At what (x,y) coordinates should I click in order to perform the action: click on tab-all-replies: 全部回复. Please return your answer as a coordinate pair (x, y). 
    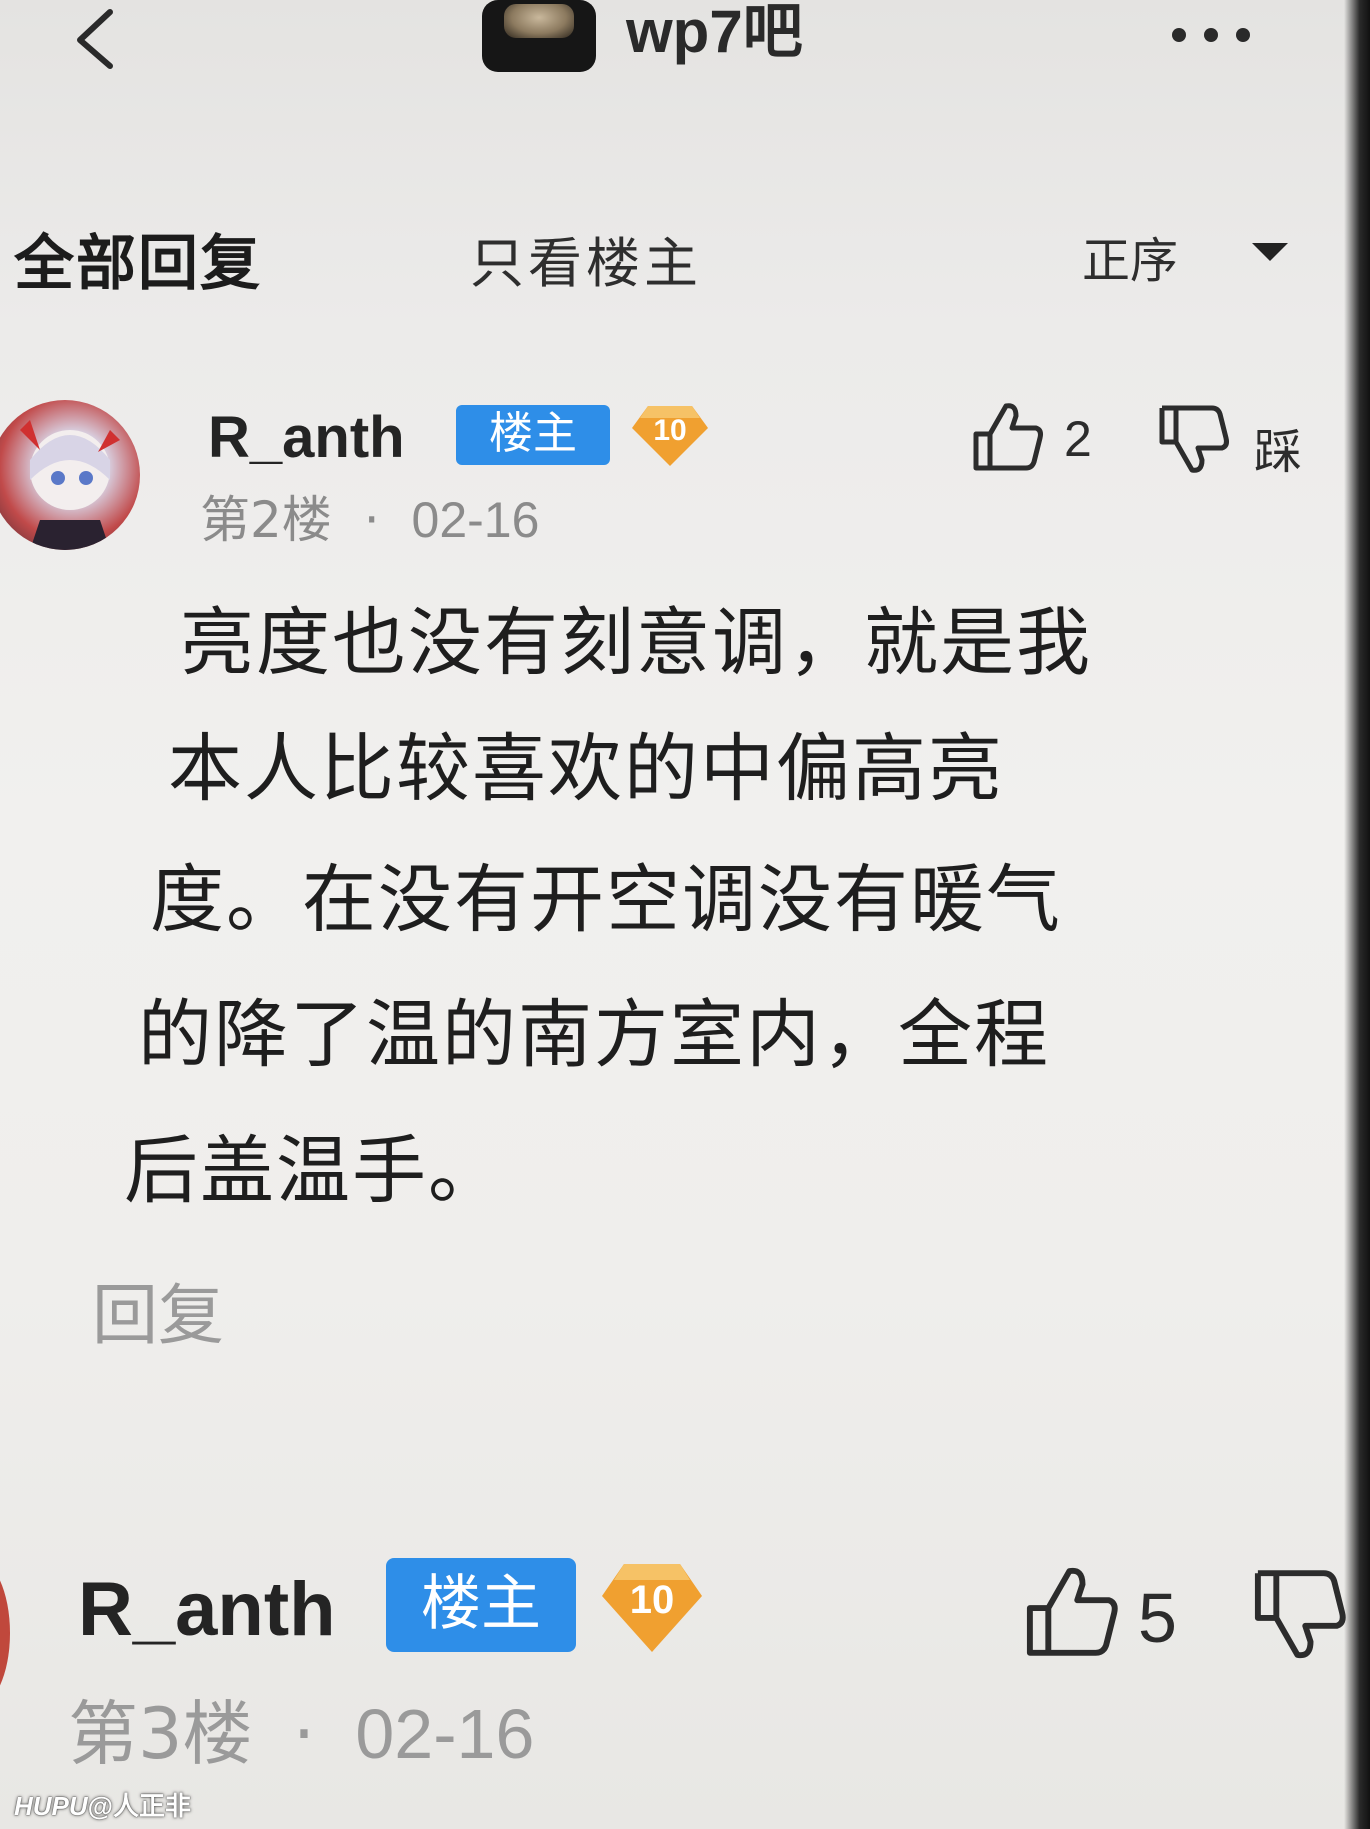
    Looking at the image, I should click on (138, 258).